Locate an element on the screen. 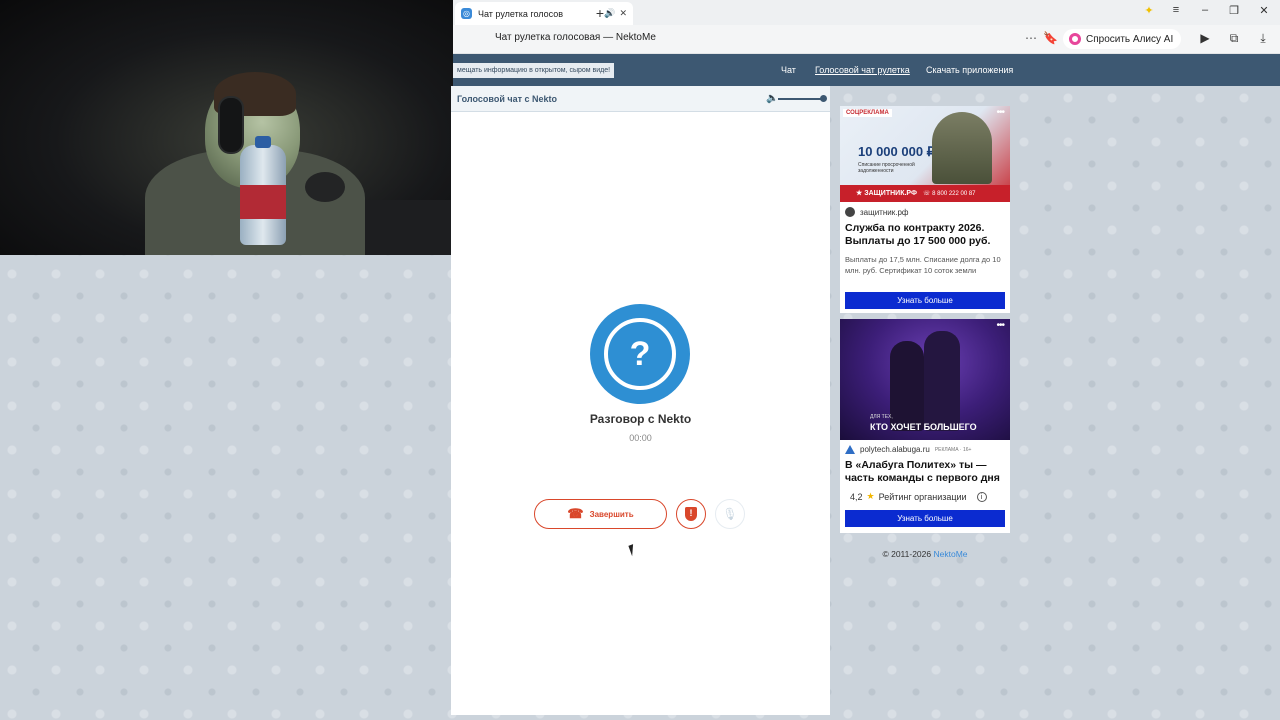  ad-banner-image: ДЛЯ ТЕХ, КТО ХОЧЕТ БОЛЬШЕГО ••• is located at coordinates (925, 379).